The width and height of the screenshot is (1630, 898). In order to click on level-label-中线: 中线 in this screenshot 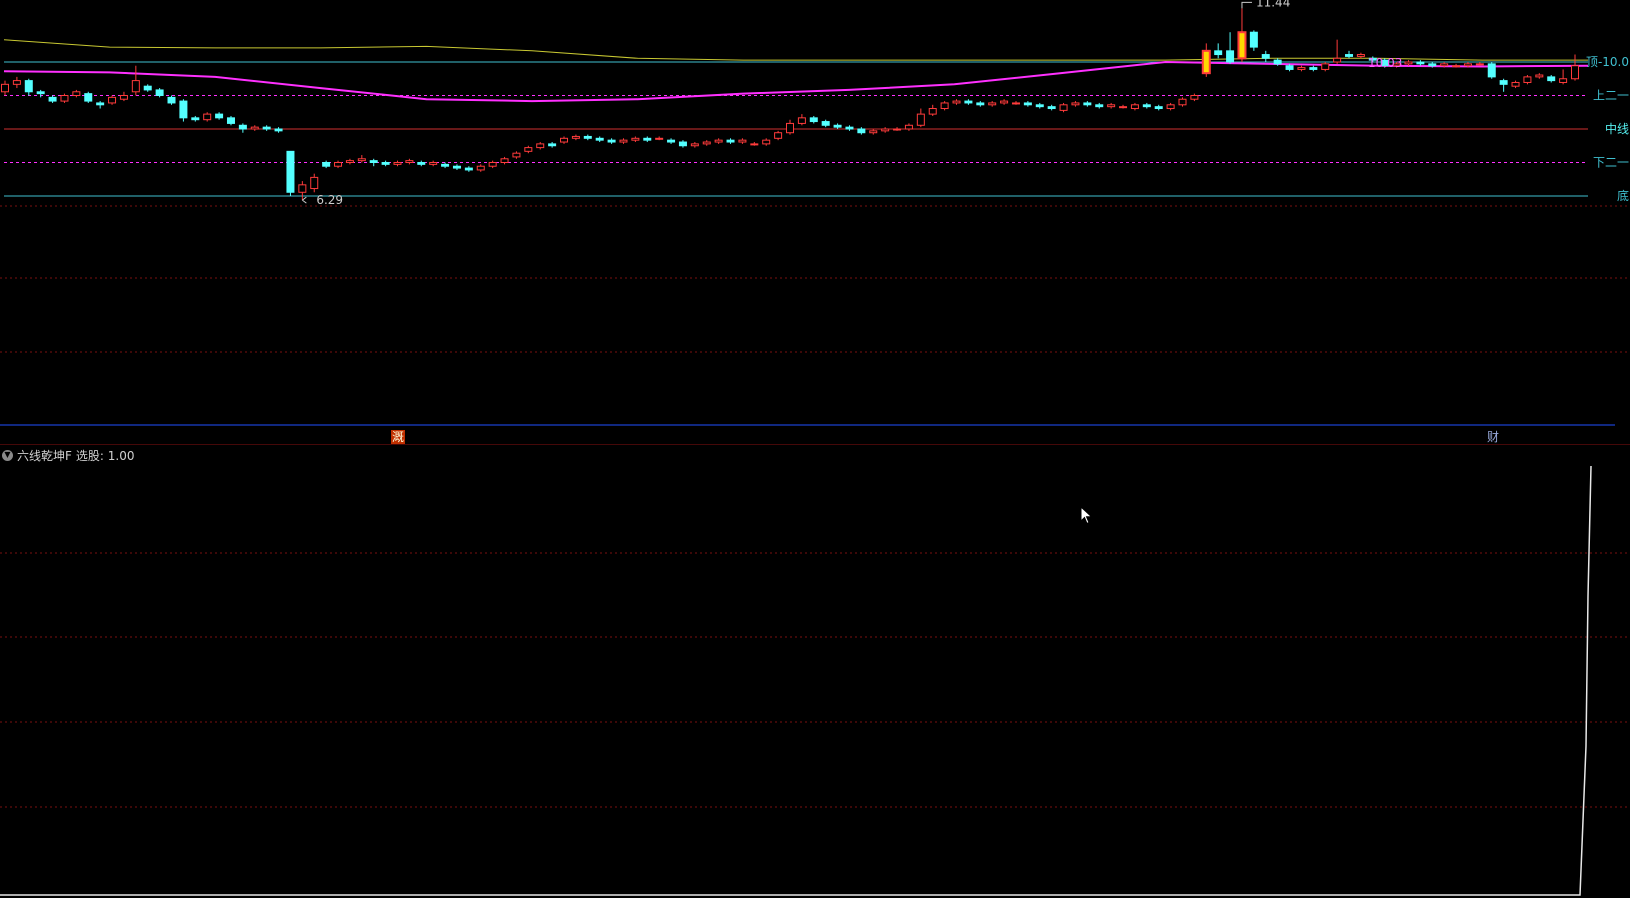, I will do `click(1617, 128)`.